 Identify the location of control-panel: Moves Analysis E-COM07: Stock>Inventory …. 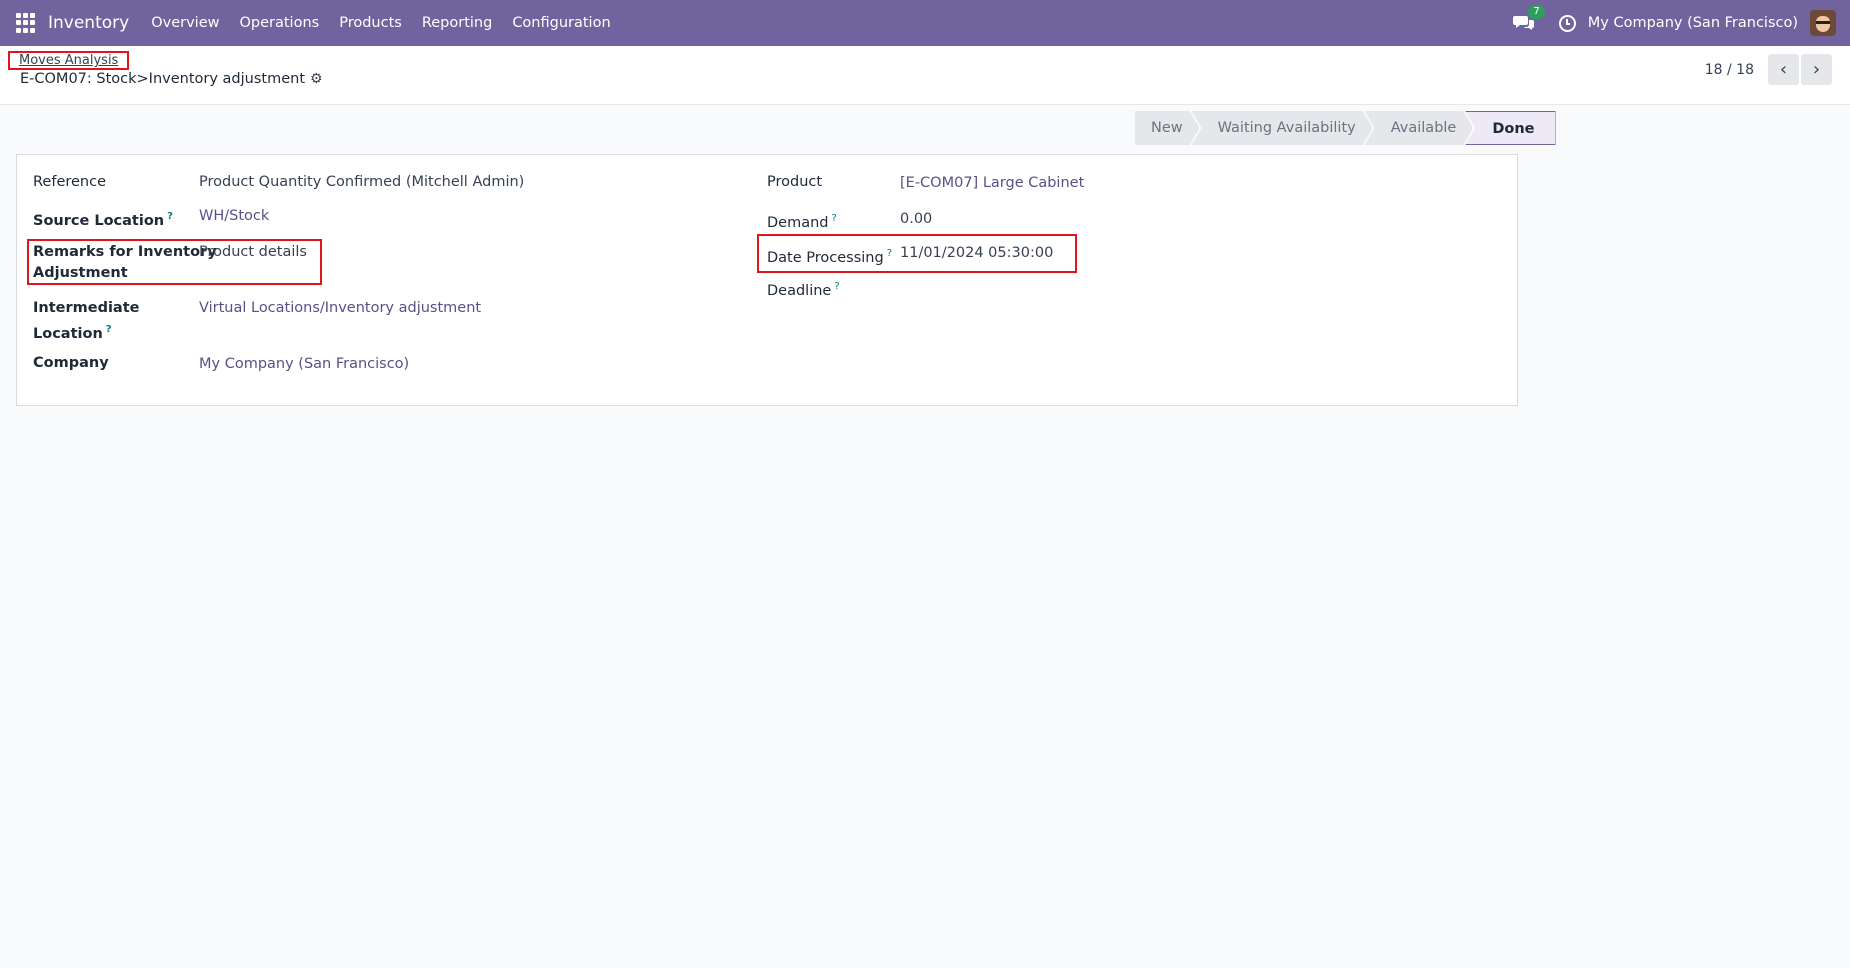
(925, 75).